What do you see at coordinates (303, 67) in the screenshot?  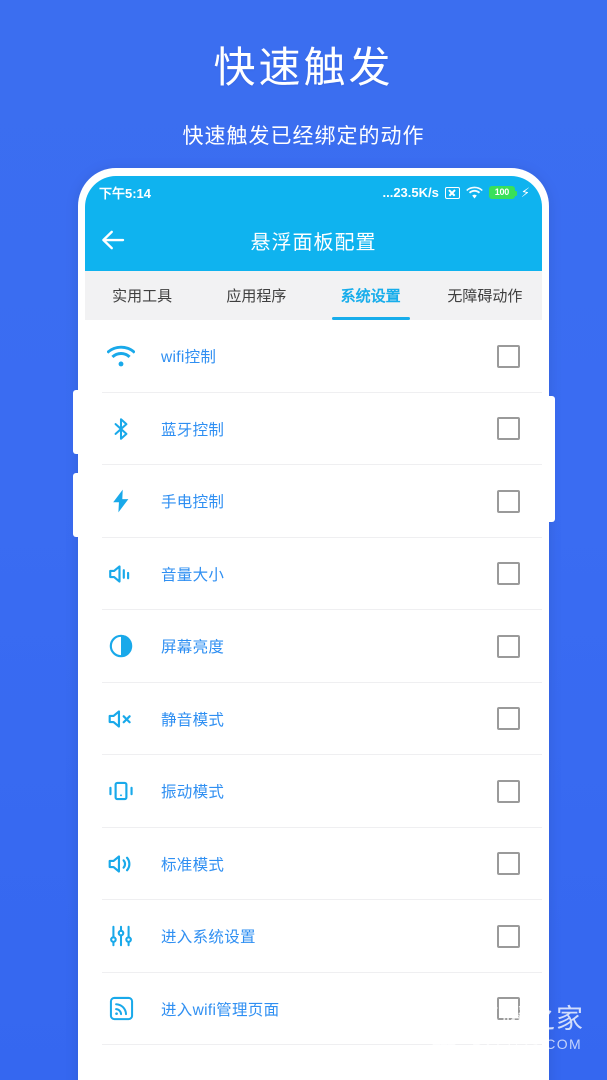 I see `page-title: 快速触发` at bounding box center [303, 67].